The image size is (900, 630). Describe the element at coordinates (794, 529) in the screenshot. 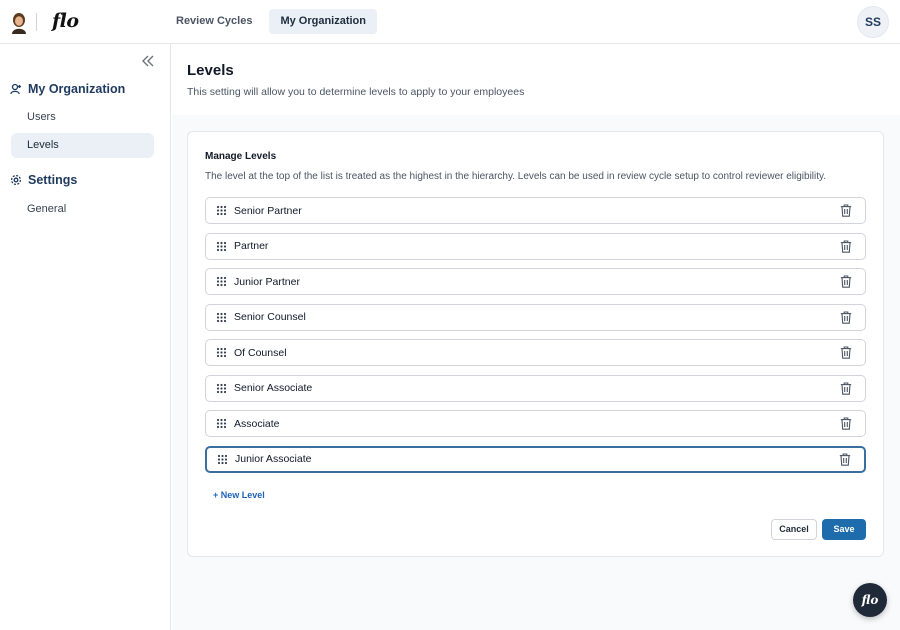

I see `cancel-button: Cancel` at that location.